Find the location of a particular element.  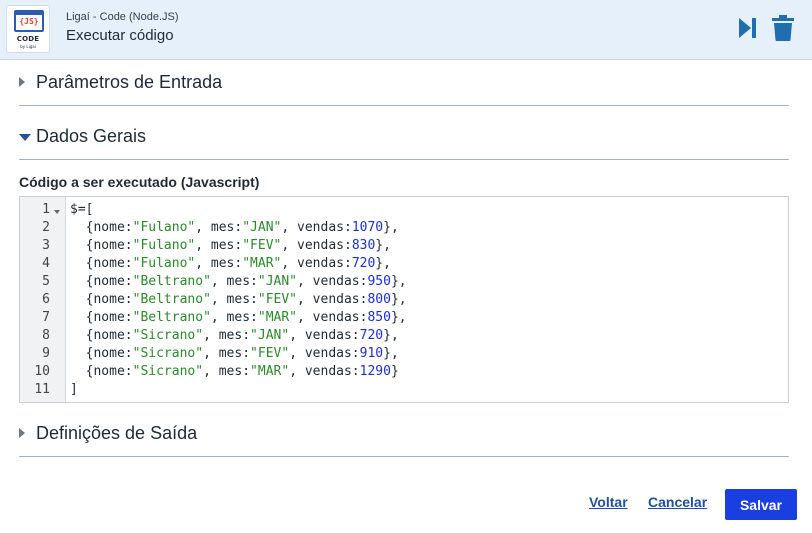

code-line: $=[ is located at coordinates (82, 209).